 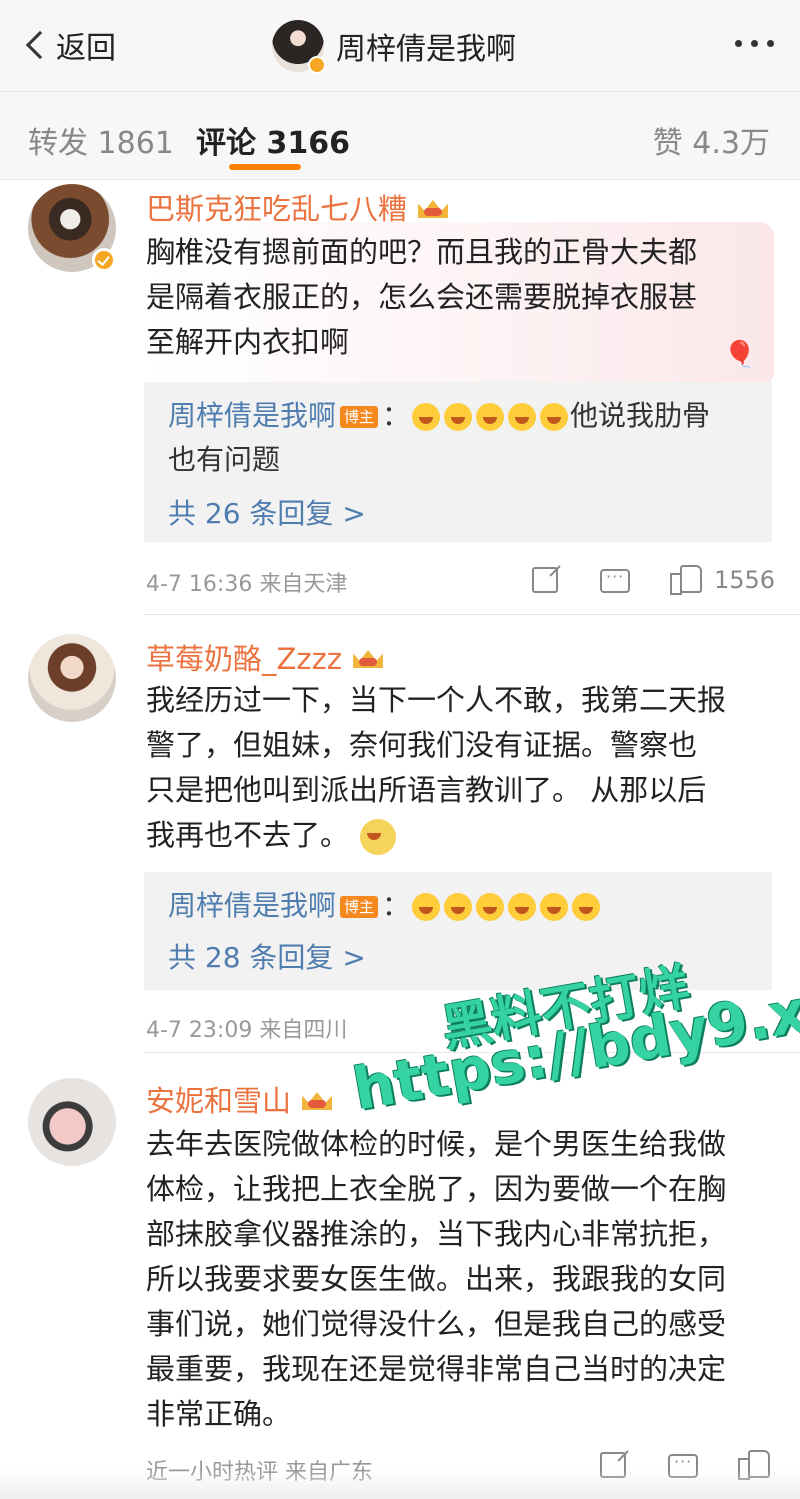 What do you see at coordinates (86, 48) in the screenshot?
I see `back-label: 返回` at bounding box center [86, 48].